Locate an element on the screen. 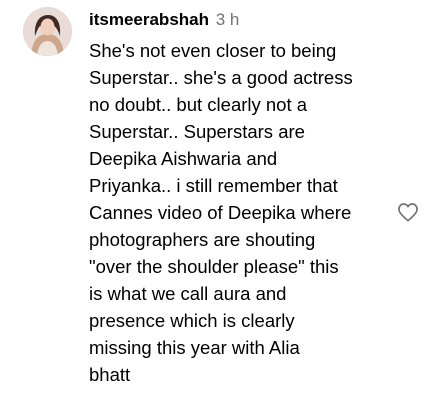 Image resolution: width=430 pixels, height=394 pixels. username-link: itsmeerabshah is located at coordinates (149, 19).